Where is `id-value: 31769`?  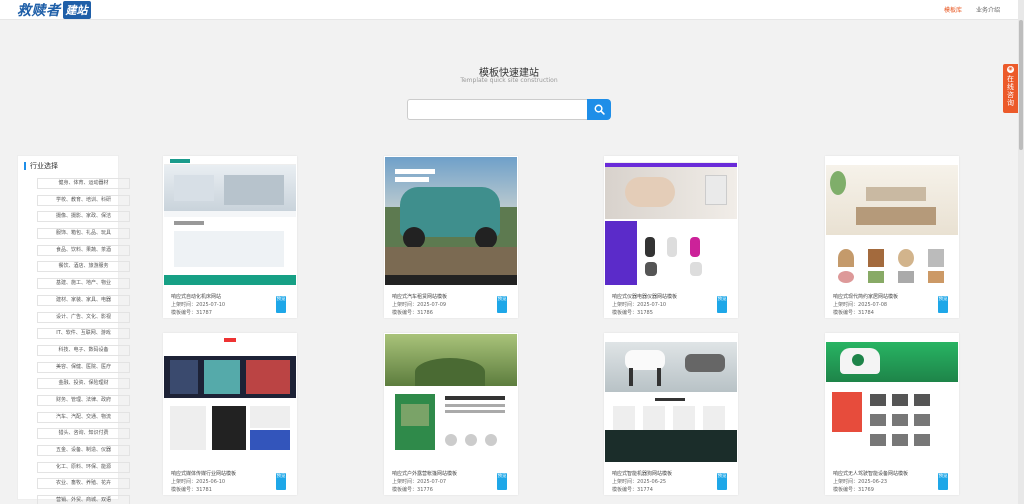
id-value: 31769 is located at coordinates (866, 490).